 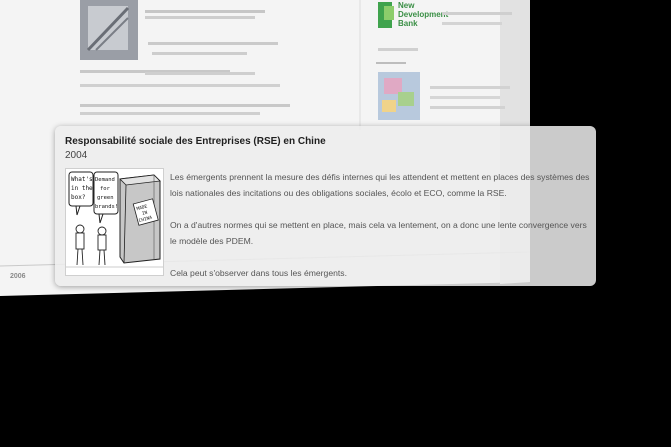 I want to click on svg-text: What's, so click(x=82, y=179).